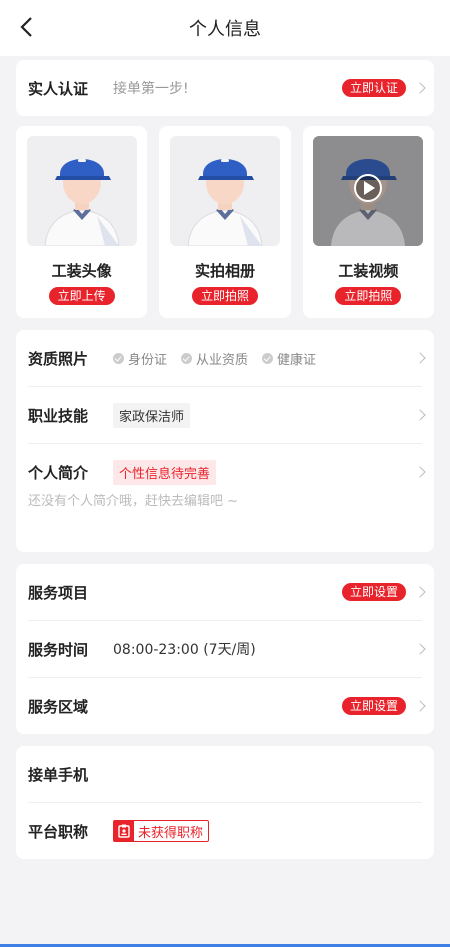  I want to click on photo-card-avatar: 工装头像 立即上传, so click(82, 222).